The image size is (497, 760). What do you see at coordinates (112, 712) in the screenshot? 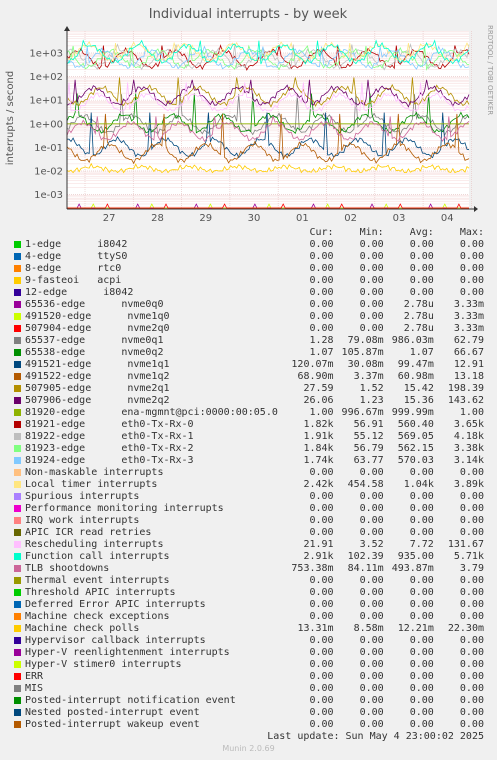
I see `legend-label: Nested posted-interrupt event` at bounding box center [112, 712].